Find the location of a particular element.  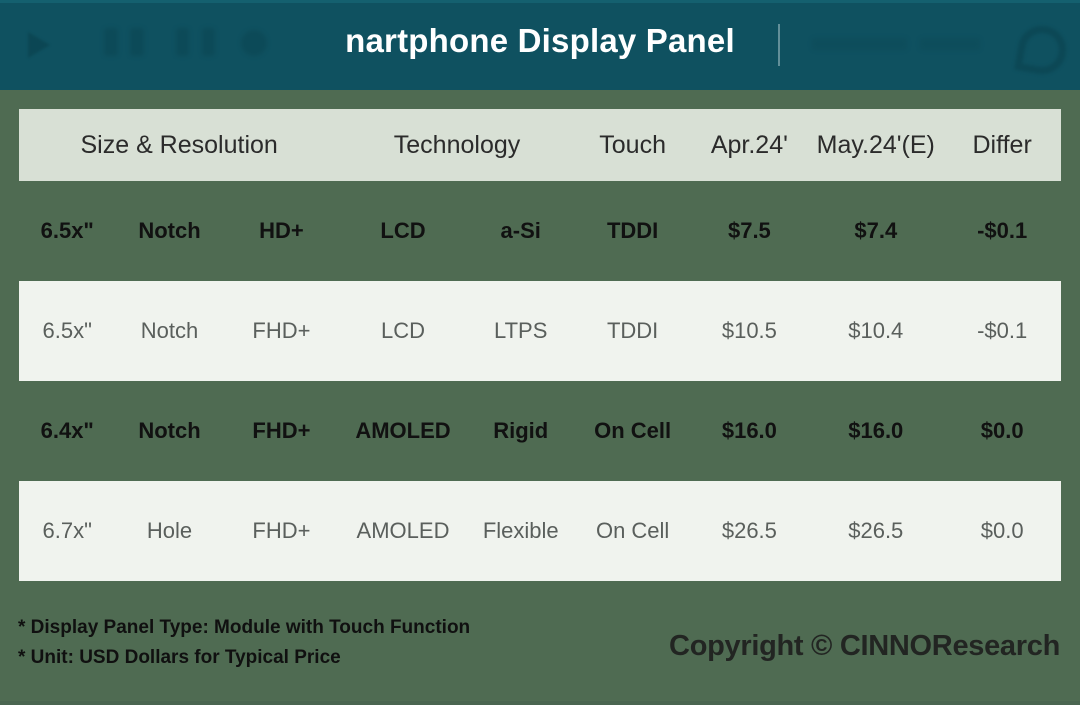

cell-may-price: $7.4 is located at coordinates (876, 230).